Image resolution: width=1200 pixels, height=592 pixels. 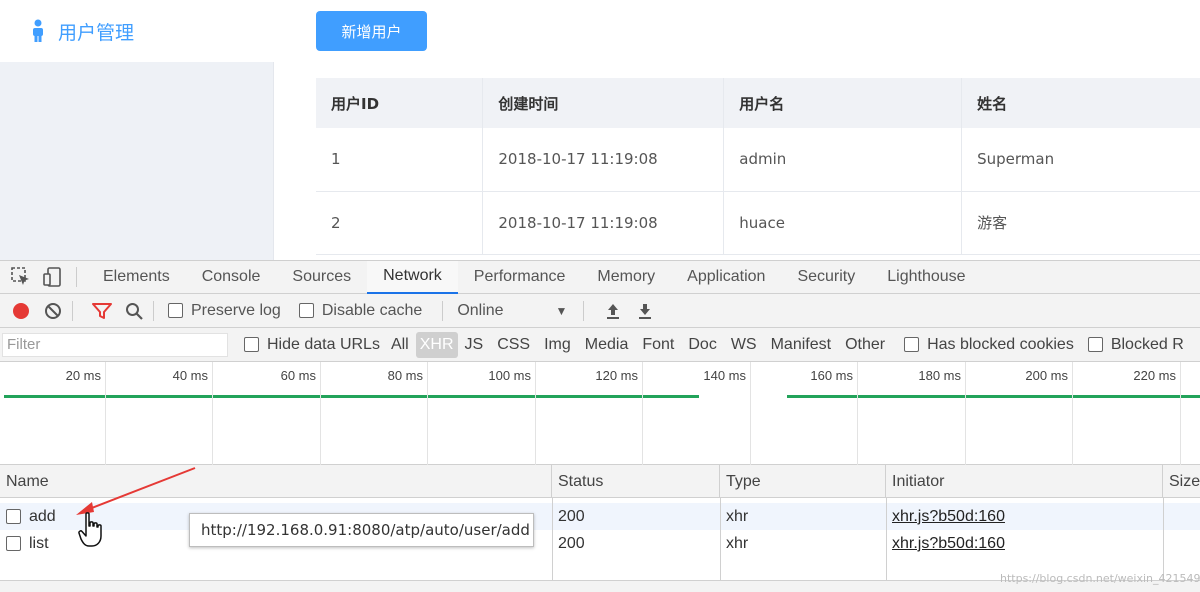 What do you see at coordinates (321, 277) in the screenshot?
I see `tab-sources: Sources` at bounding box center [321, 277].